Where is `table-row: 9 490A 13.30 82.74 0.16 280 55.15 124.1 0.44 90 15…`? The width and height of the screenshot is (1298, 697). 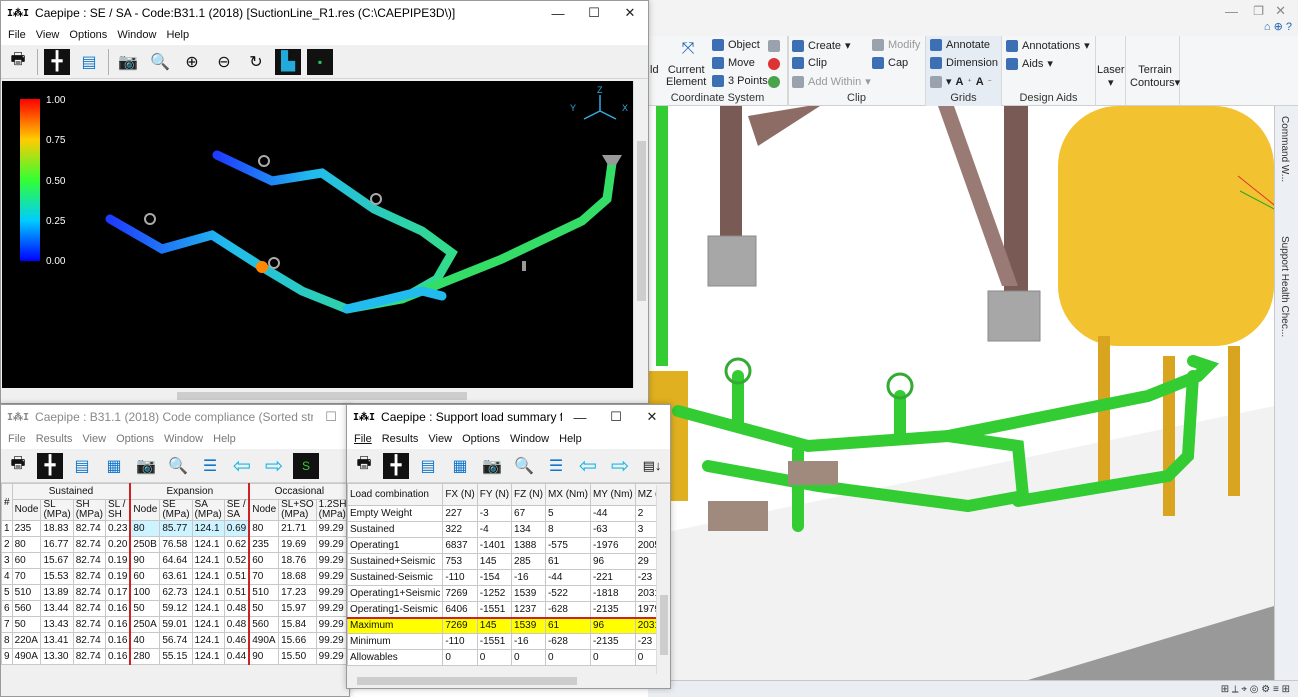
table-row: 9 490A 13.30 82.74 0.16 280 55.15 124.1 0.44 90 15… is located at coordinates (175, 656).